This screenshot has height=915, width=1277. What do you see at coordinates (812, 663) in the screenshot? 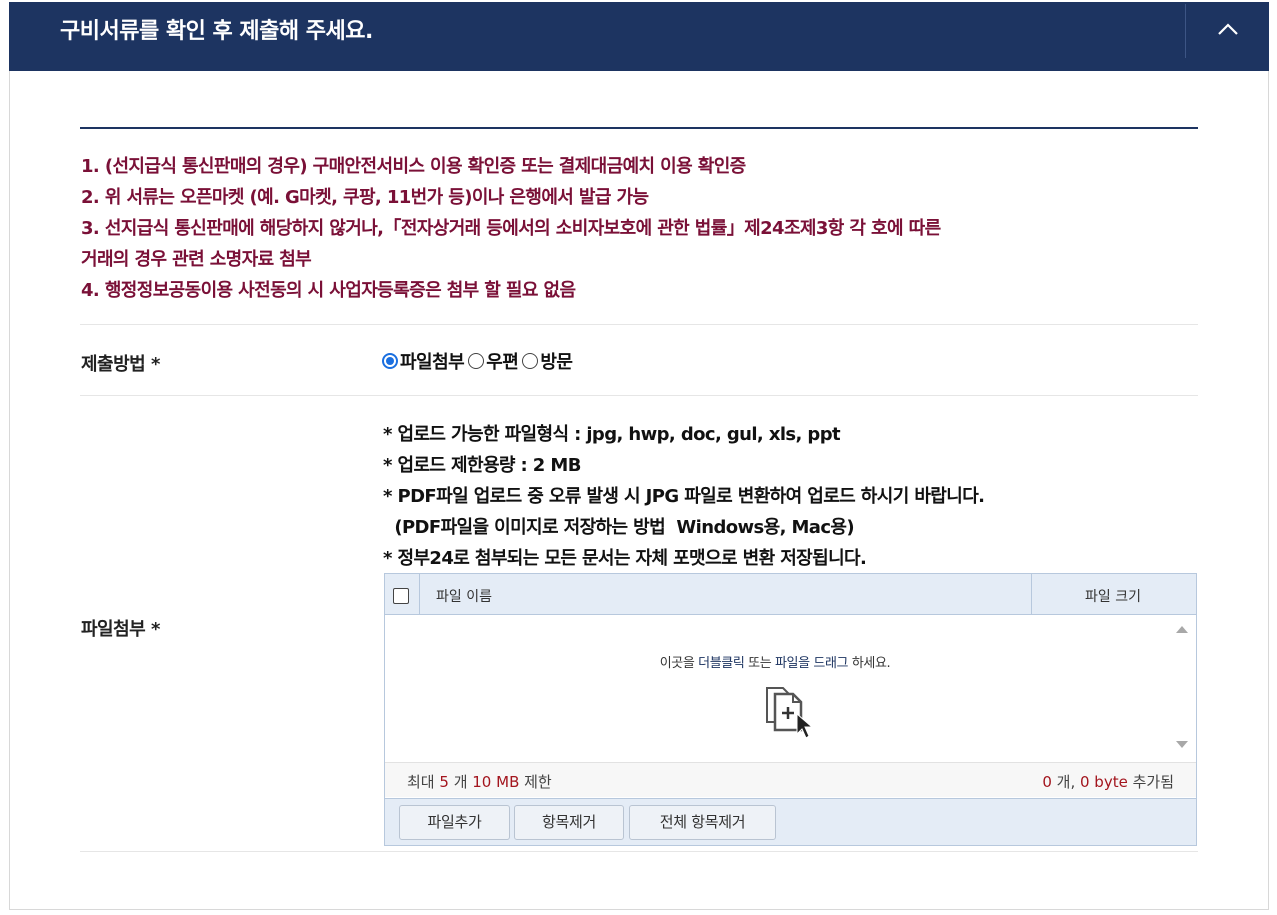
I see `drop-hint-drag: 파일을 드래그` at bounding box center [812, 663].